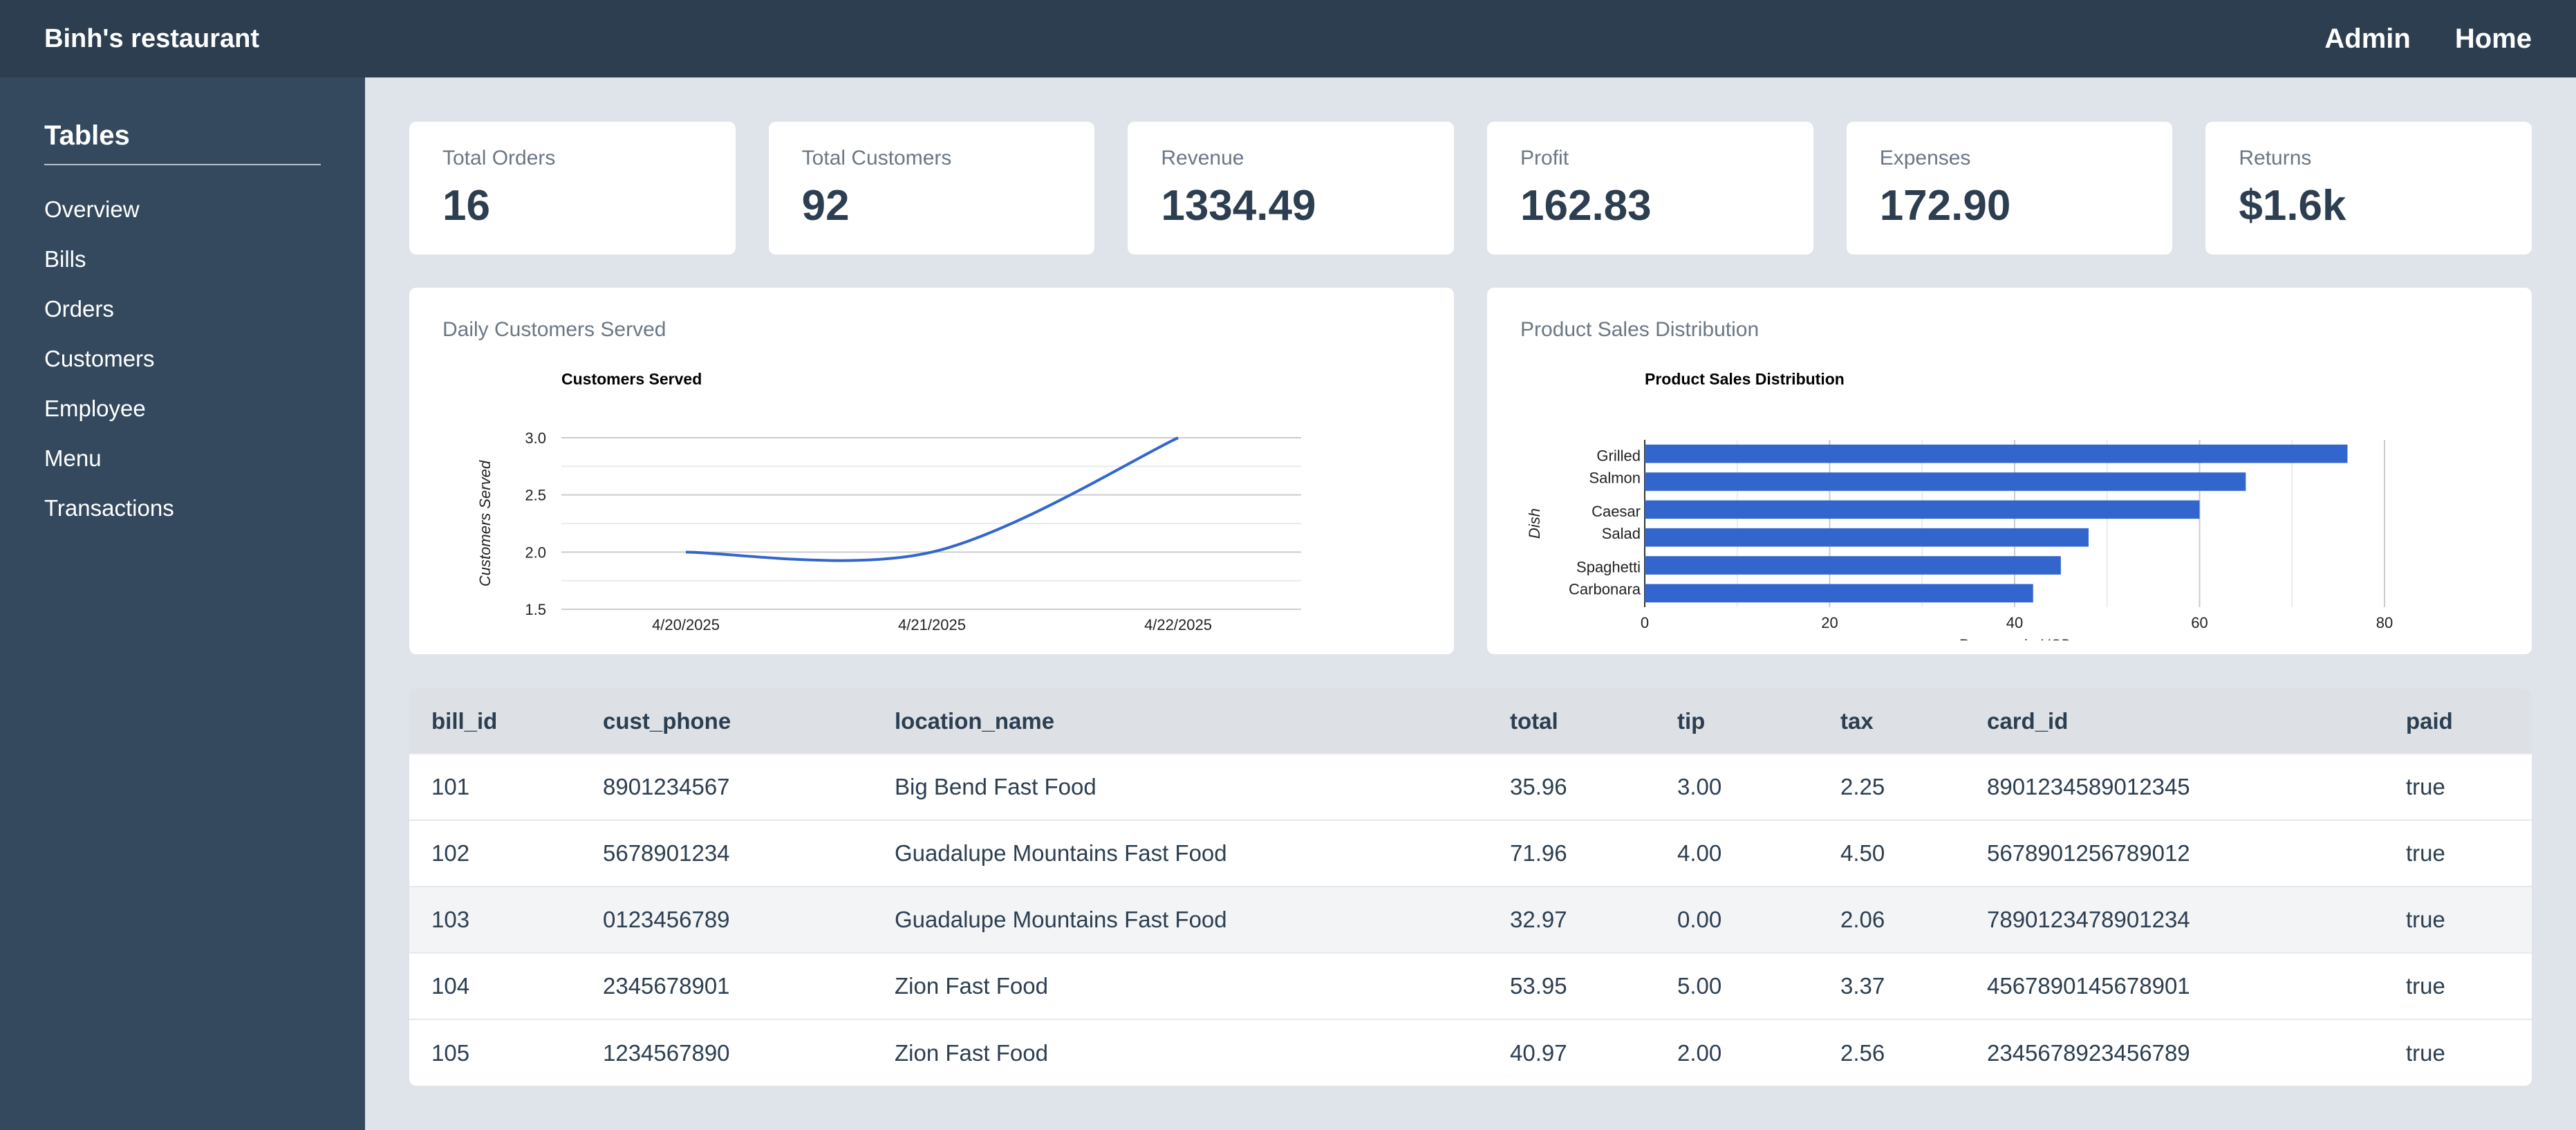  What do you see at coordinates (1571, 1052) in the screenshot?
I see `cell-total: 40.97` at bounding box center [1571, 1052].